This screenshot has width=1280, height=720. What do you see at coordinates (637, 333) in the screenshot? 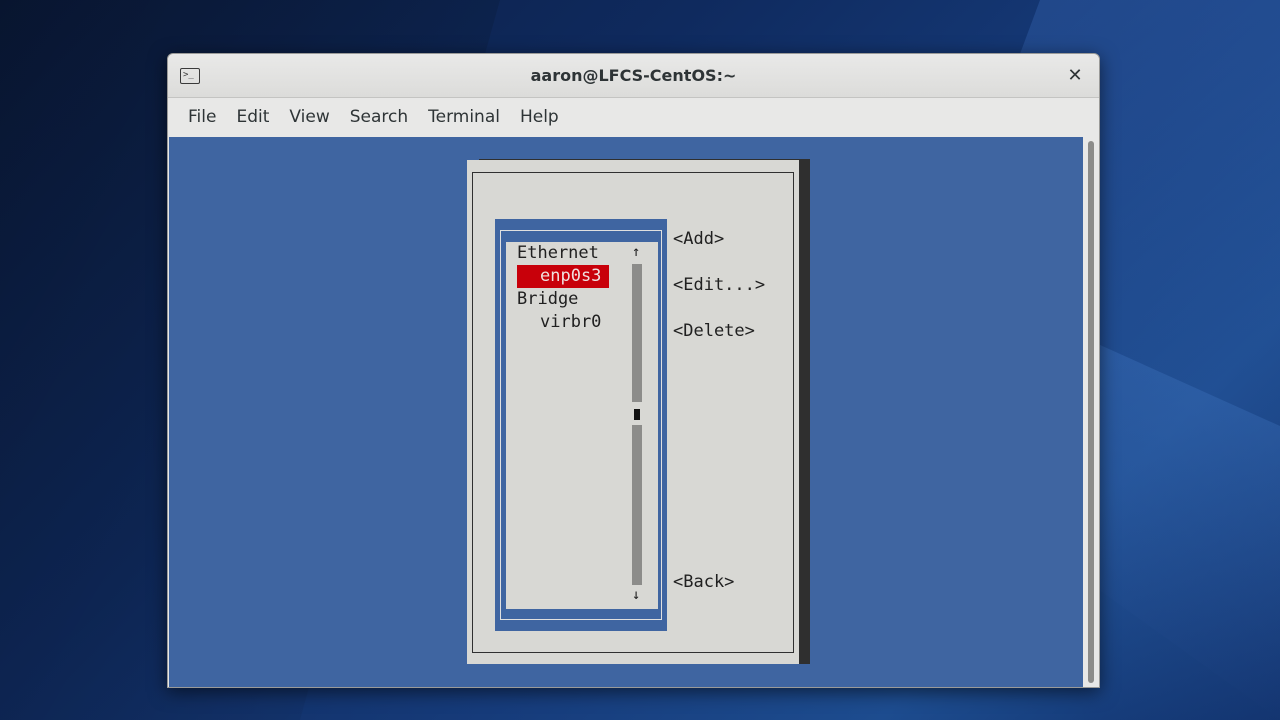
I see `list-scrollbar-upper` at bounding box center [637, 333].